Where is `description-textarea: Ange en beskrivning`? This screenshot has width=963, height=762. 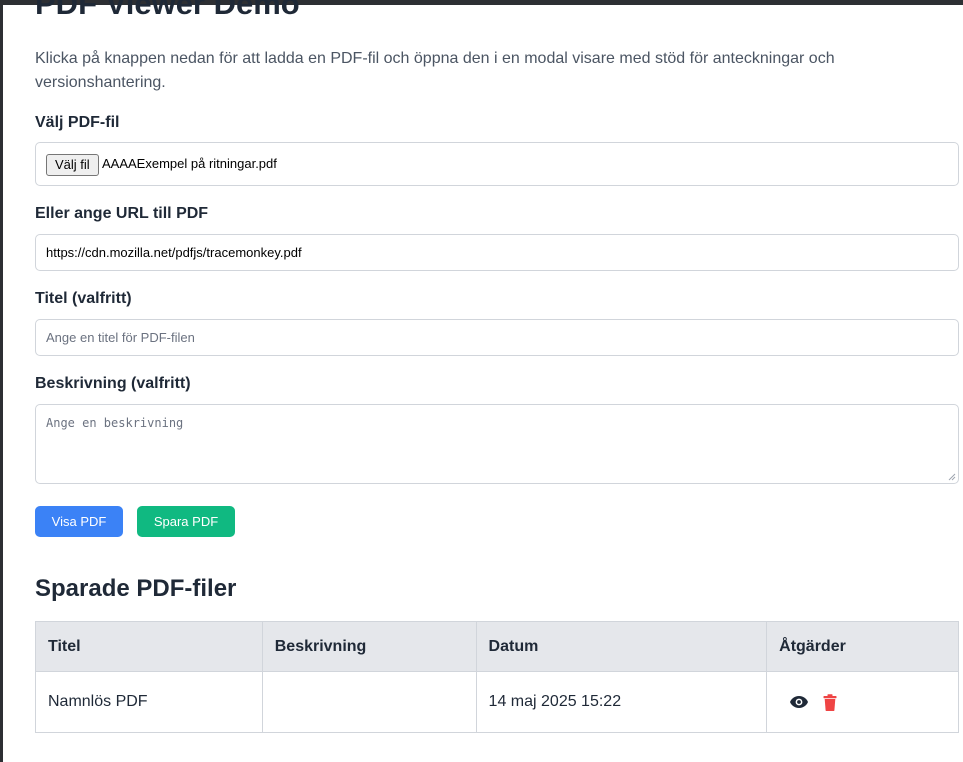 description-textarea: Ange en beskrivning is located at coordinates (497, 444).